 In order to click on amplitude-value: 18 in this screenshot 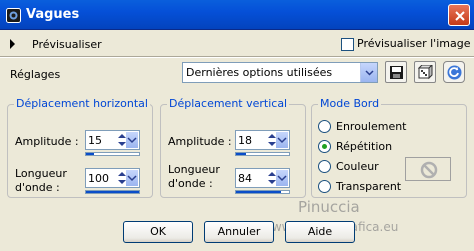, I will do `click(245, 140)`.